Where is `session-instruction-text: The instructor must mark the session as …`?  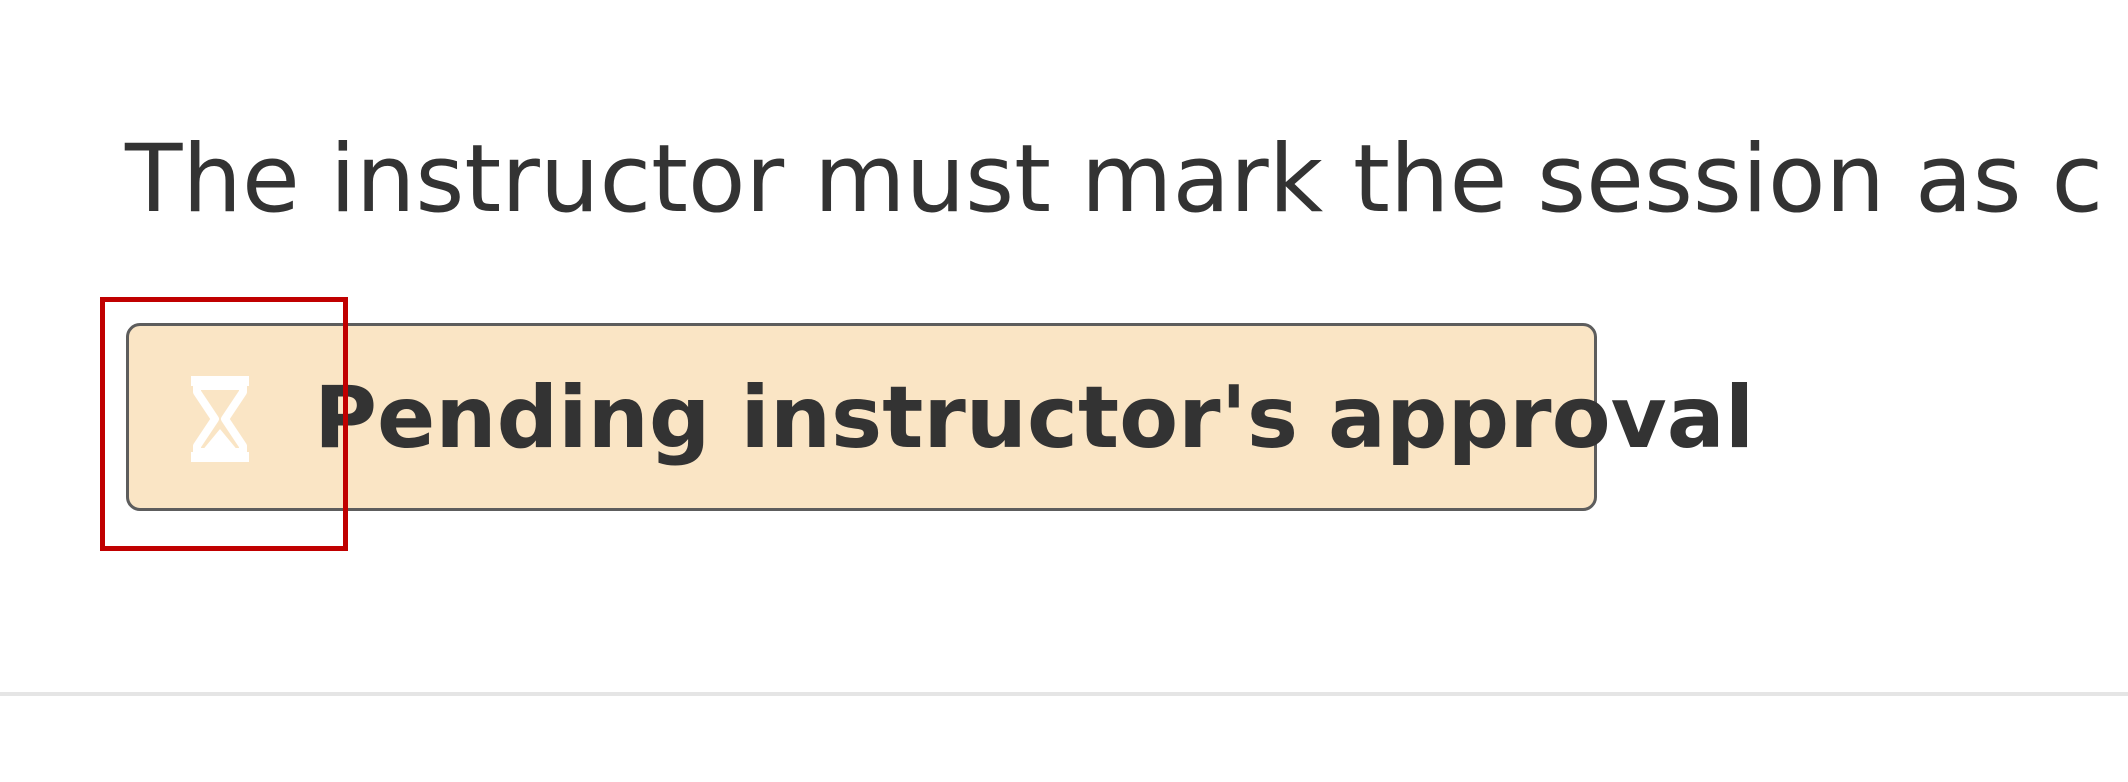 session-instruction-text: The instructor must mark the session as … is located at coordinates (1114, 179).